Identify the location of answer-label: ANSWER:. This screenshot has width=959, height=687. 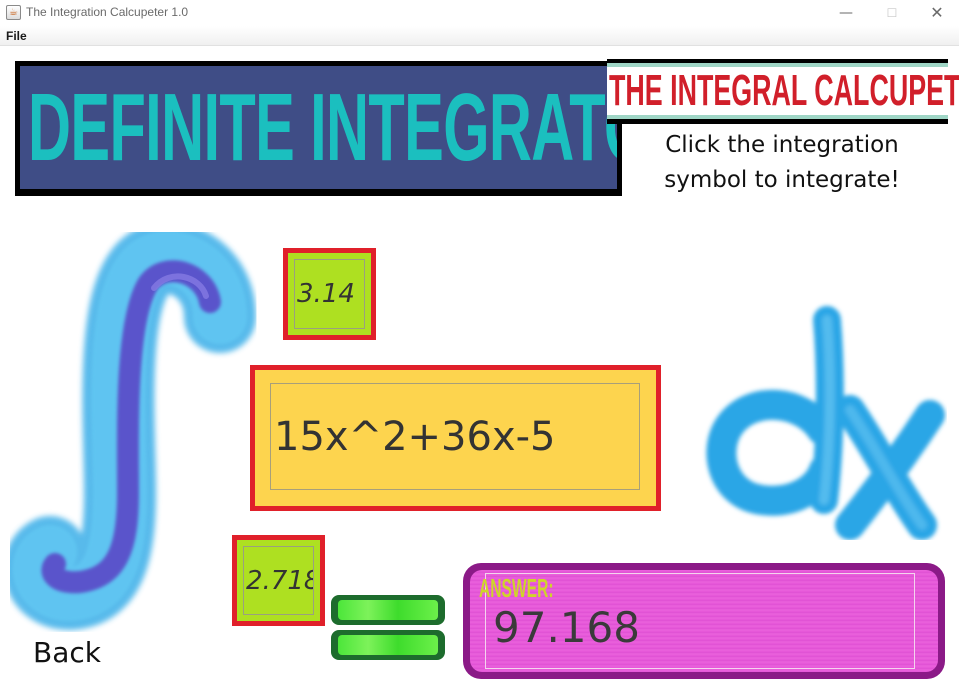
(516, 588).